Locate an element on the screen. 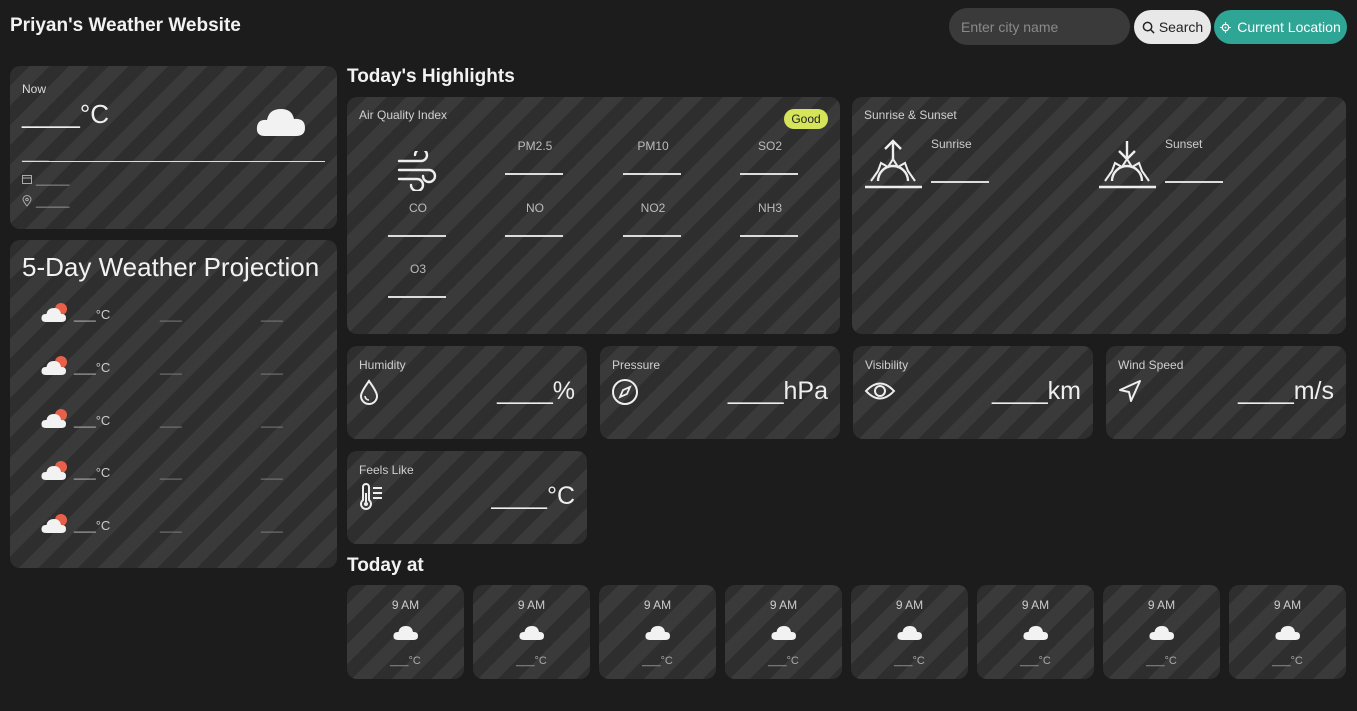  pressure-label: Pressure is located at coordinates (636, 365).